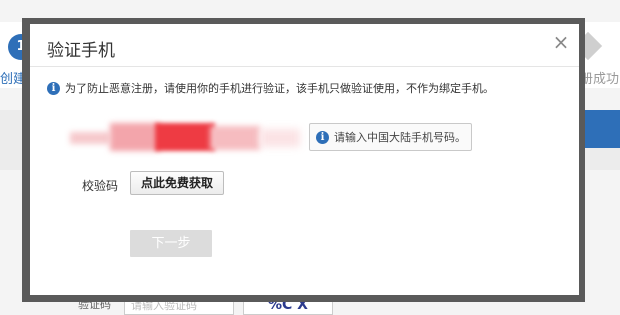 This screenshot has width=620, height=315. Describe the element at coordinates (400, 137) in the screenshot. I see `phone-hint-text: 请输入中国大陆手机号码。` at that location.